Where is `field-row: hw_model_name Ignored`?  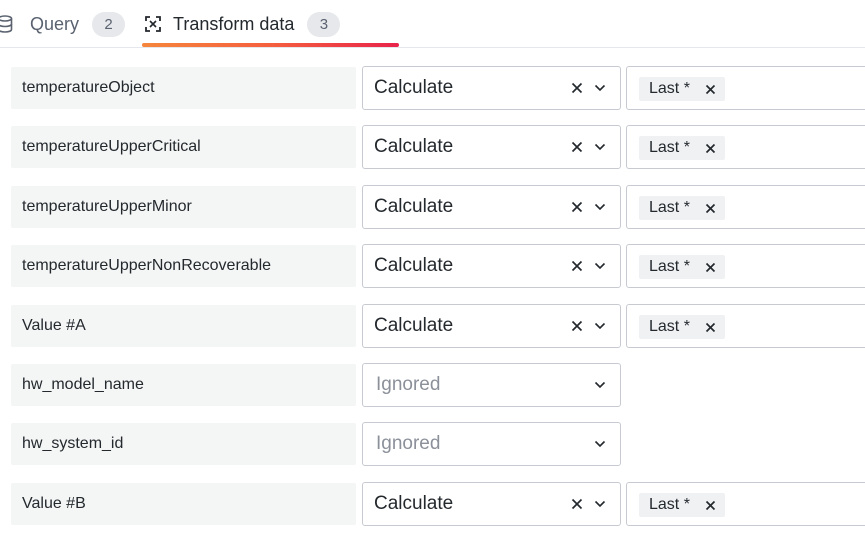
field-row: hw_model_name Ignored is located at coordinates (432, 385).